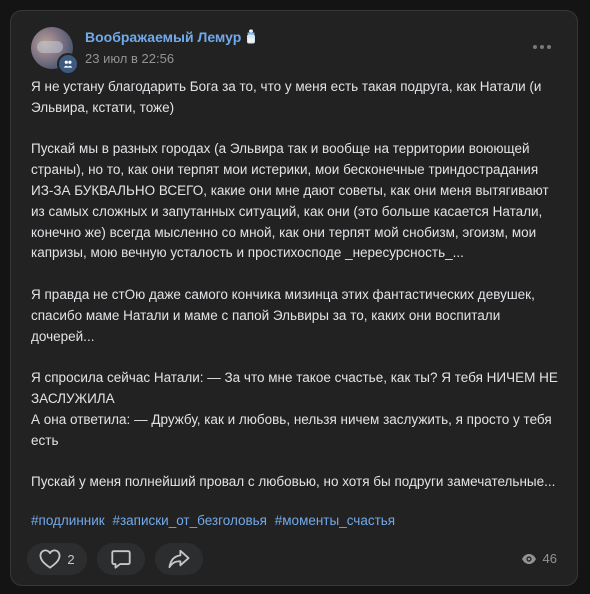  What do you see at coordinates (129, 58) in the screenshot?
I see `post-date: 23 июл в 22:56` at bounding box center [129, 58].